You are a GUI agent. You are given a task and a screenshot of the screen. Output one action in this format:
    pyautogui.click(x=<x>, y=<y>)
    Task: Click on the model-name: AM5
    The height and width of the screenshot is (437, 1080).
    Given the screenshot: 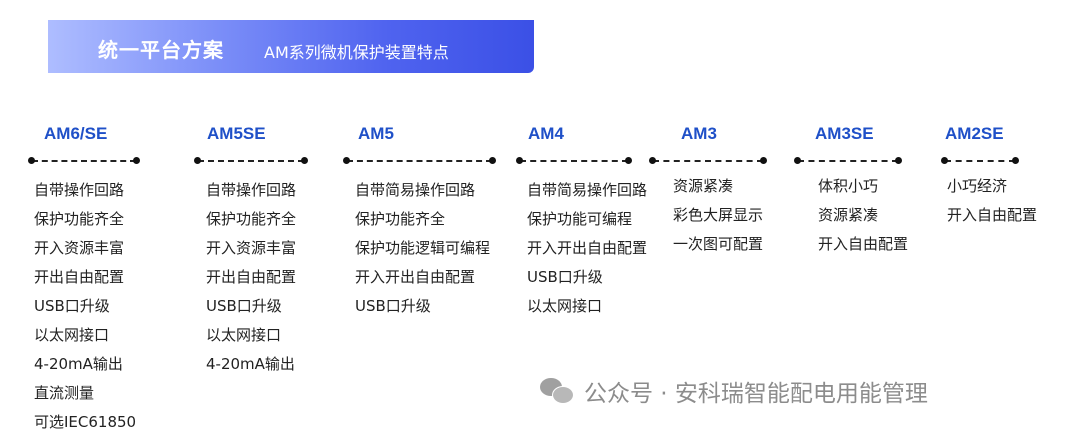 What is the action you would take?
    pyautogui.click(x=376, y=133)
    